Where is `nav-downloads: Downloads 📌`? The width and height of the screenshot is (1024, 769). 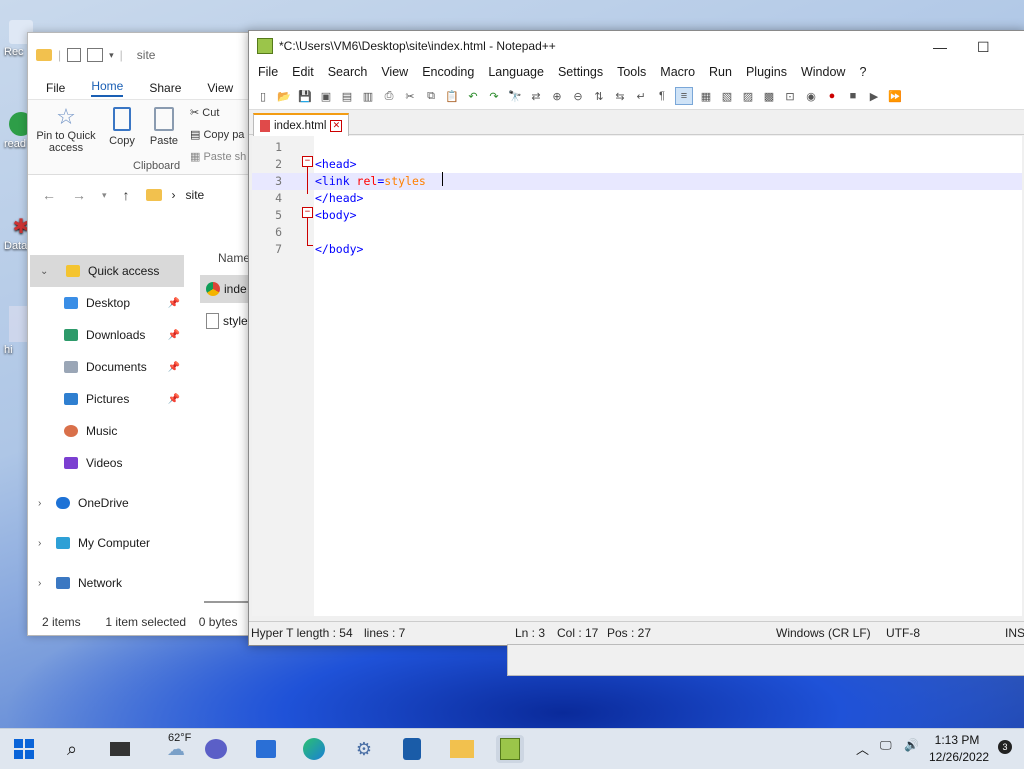 nav-downloads: Downloads 📌 is located at coordinates (108, 335).